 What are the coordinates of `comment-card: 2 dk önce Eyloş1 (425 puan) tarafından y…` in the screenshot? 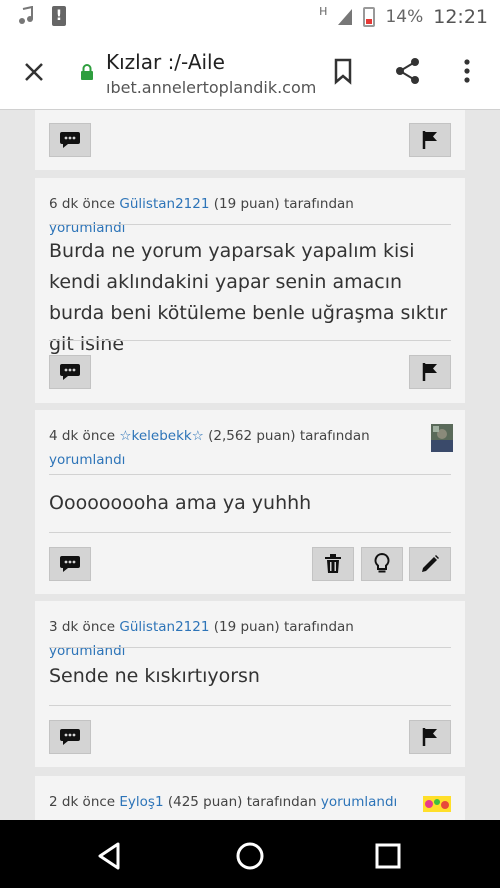 It's located at (250, 798).